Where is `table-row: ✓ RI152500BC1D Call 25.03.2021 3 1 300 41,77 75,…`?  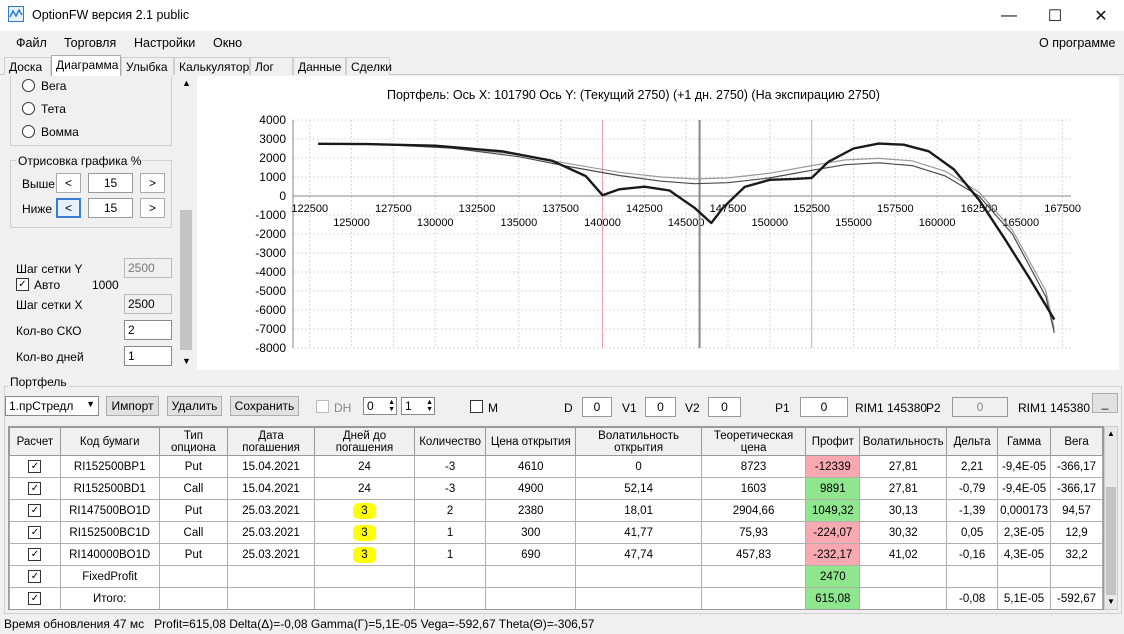
table-row: ✓ RI152500BC1D Call 25.03.2021 3 1 300 41,77 75,… is located at coordinates (556, 532).